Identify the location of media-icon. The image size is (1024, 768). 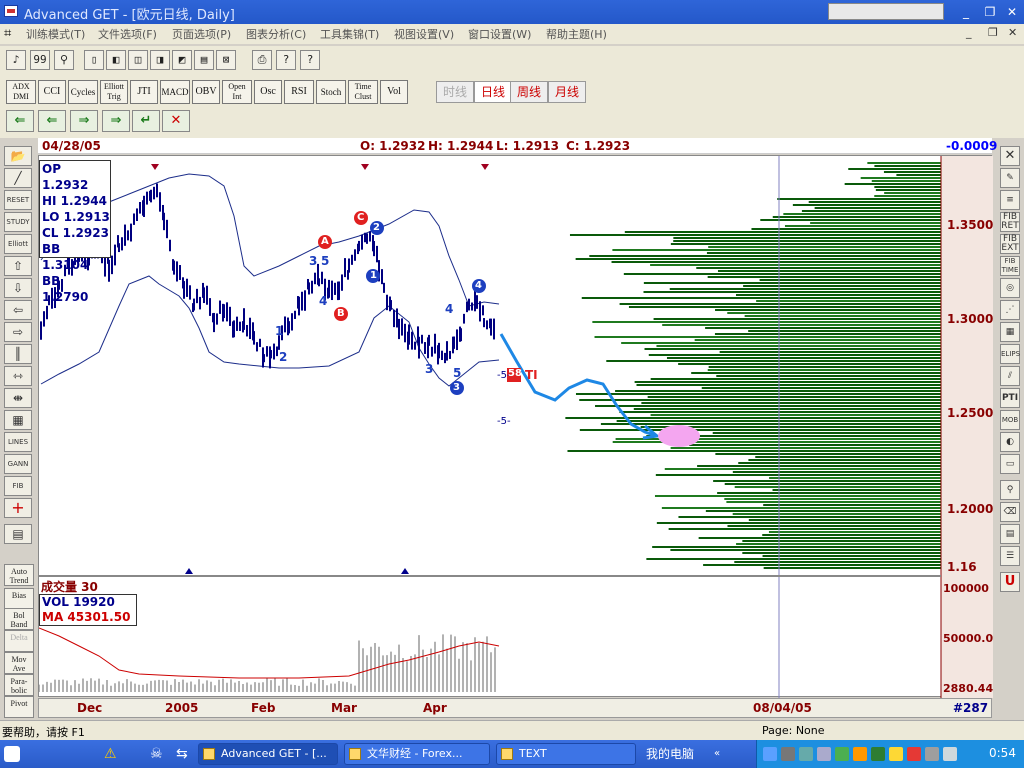
(842, 754).